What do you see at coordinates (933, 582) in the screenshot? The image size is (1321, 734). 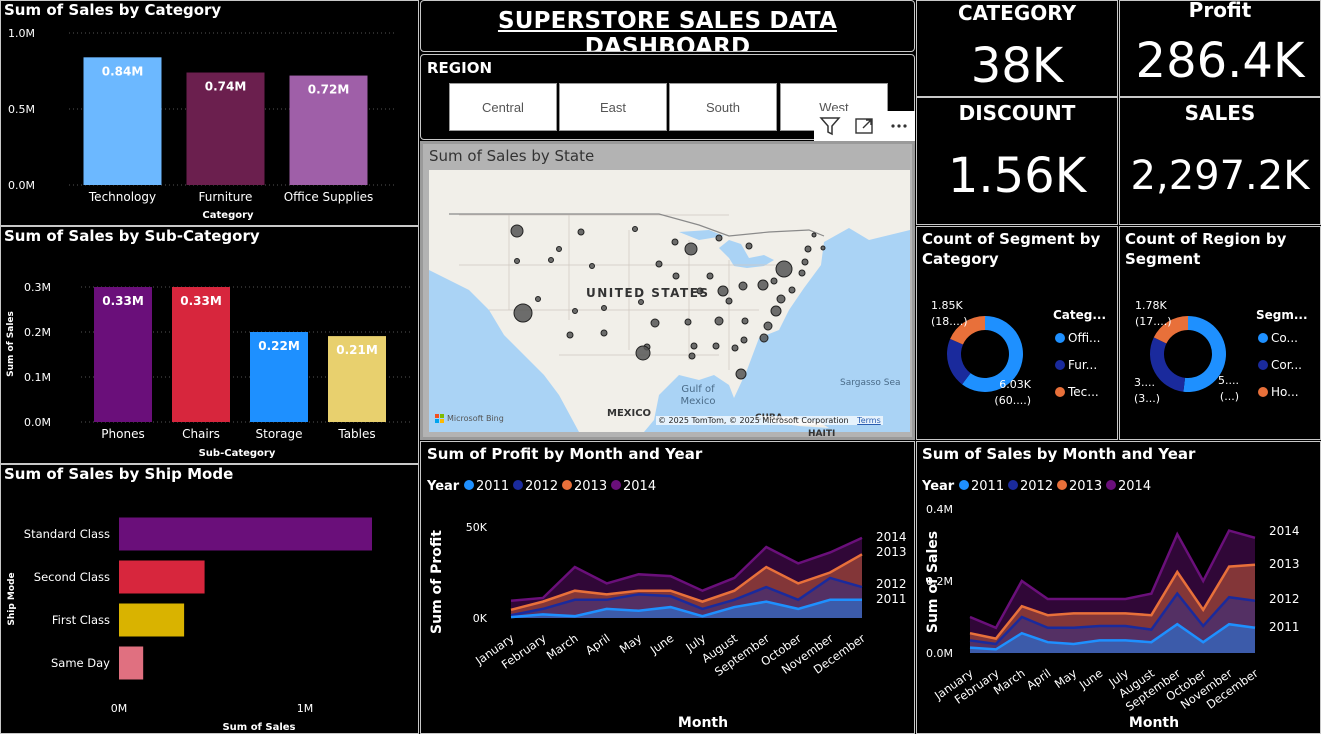 I see `y-axis-title: Sum of Sales` at bounding box center [933, 582].